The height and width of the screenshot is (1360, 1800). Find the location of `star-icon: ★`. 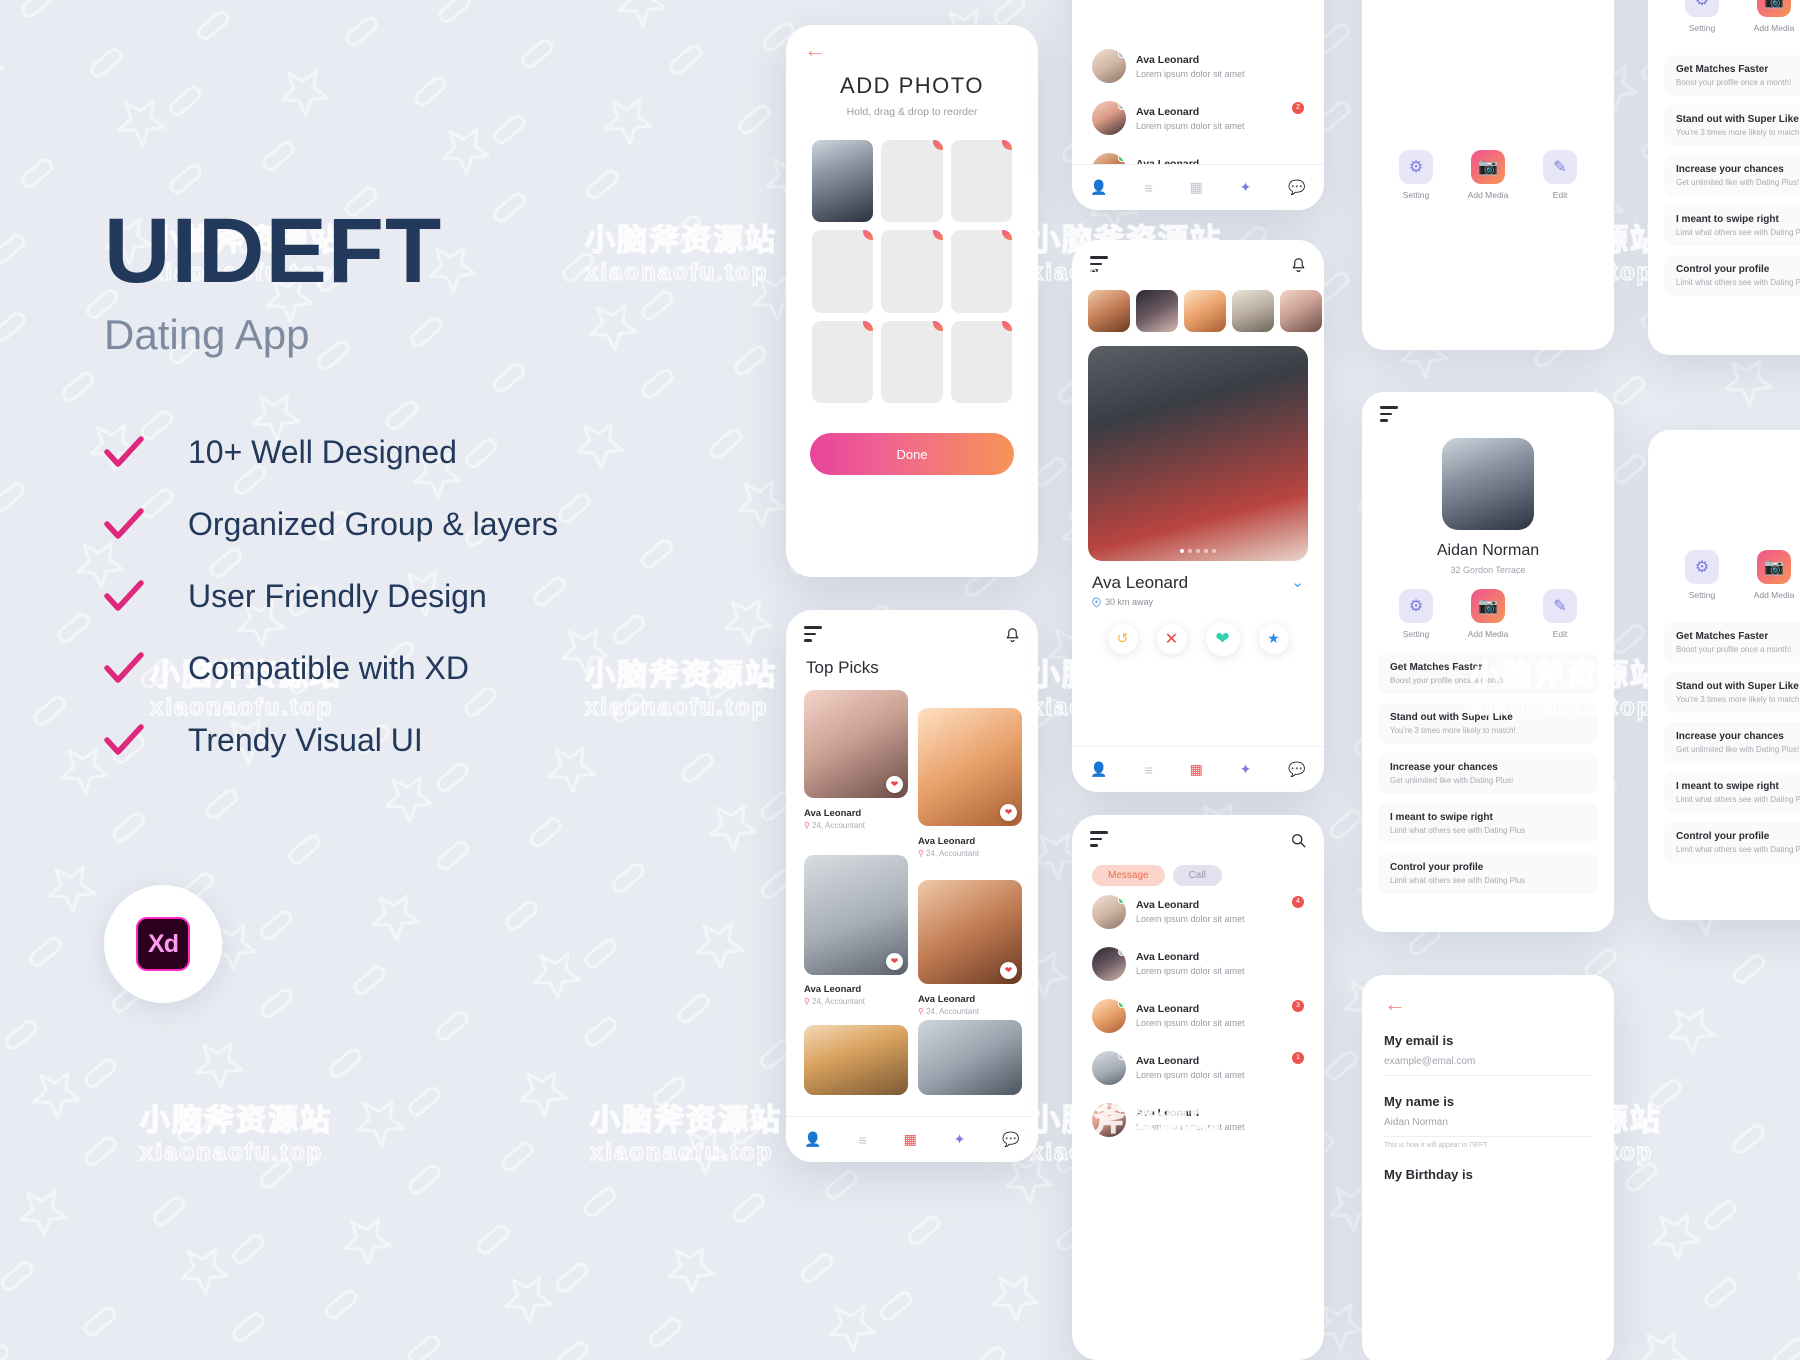

star-icon: ★ is located at coordinates (1273, 638).